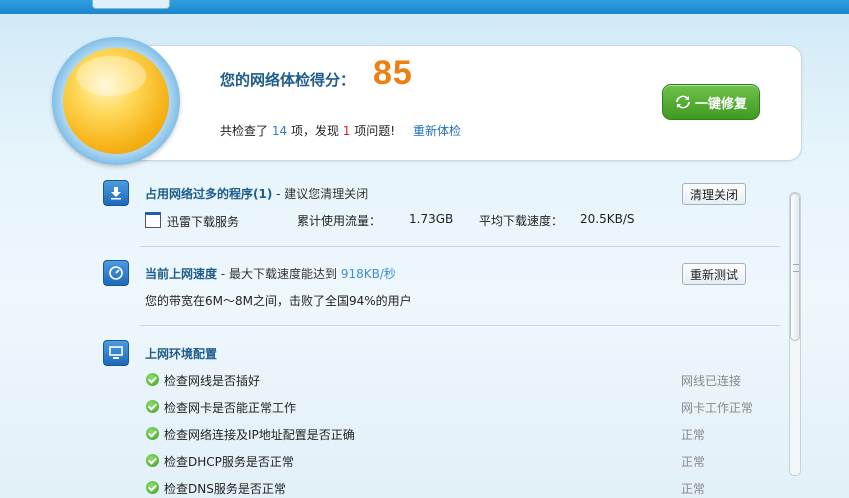  I want to click on scrollbar-thumb, so click(795, 267).